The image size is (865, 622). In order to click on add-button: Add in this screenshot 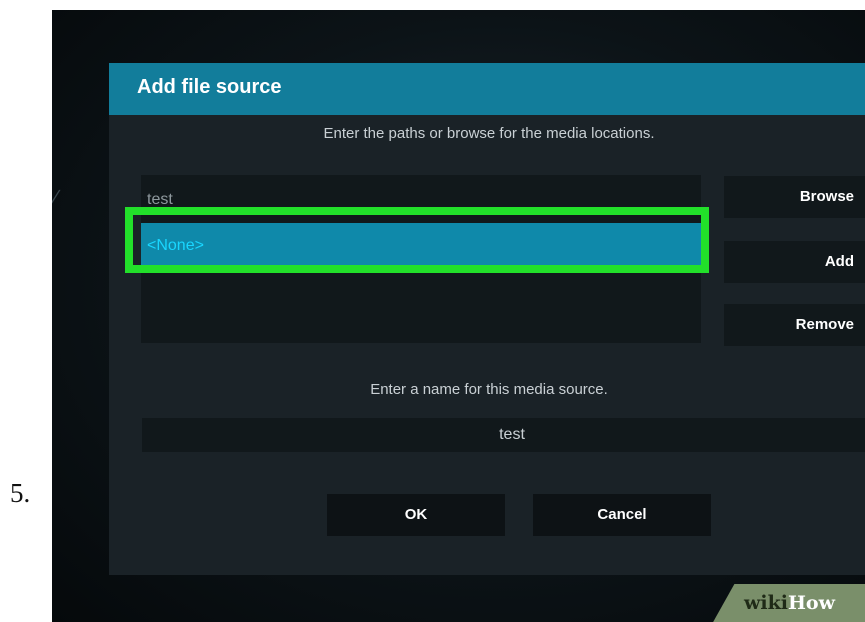, I will do `click(794, 262)`.